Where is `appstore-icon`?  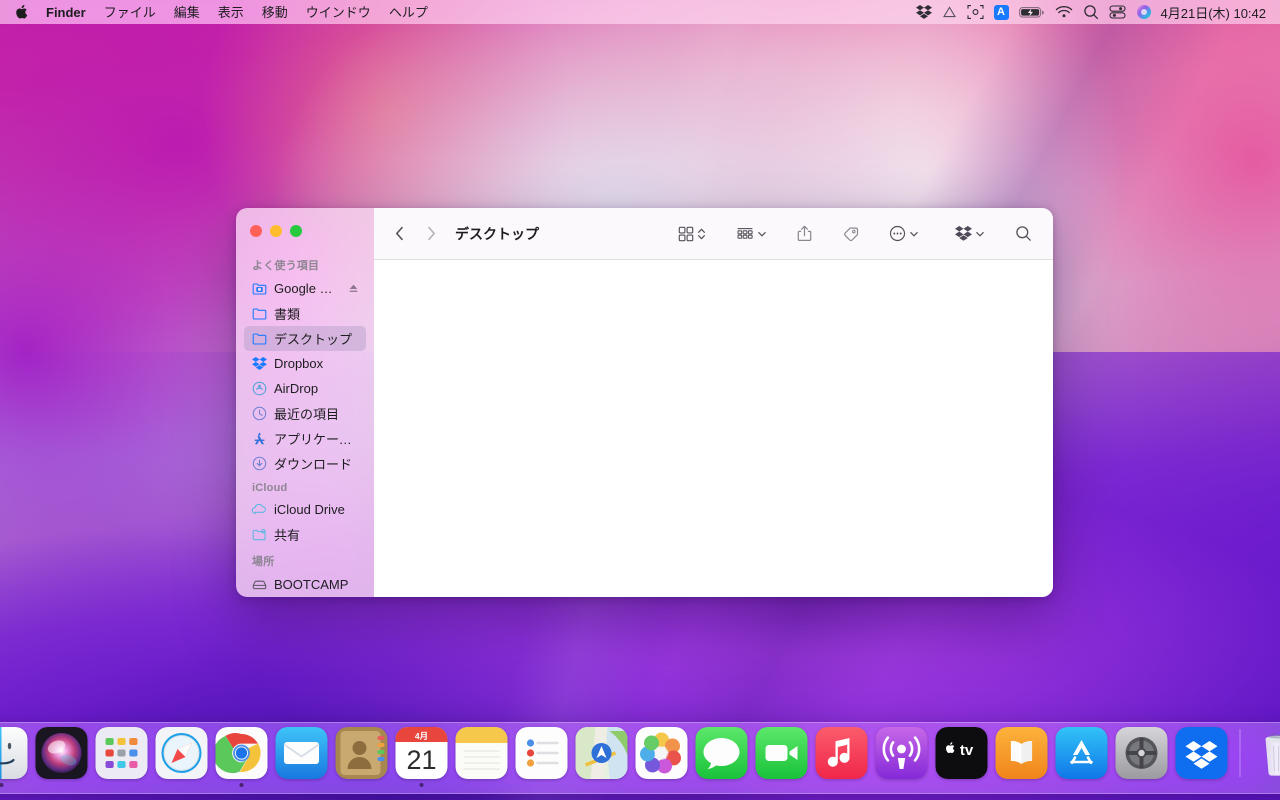
appstore-icon is located at coordinates (1081, 753).